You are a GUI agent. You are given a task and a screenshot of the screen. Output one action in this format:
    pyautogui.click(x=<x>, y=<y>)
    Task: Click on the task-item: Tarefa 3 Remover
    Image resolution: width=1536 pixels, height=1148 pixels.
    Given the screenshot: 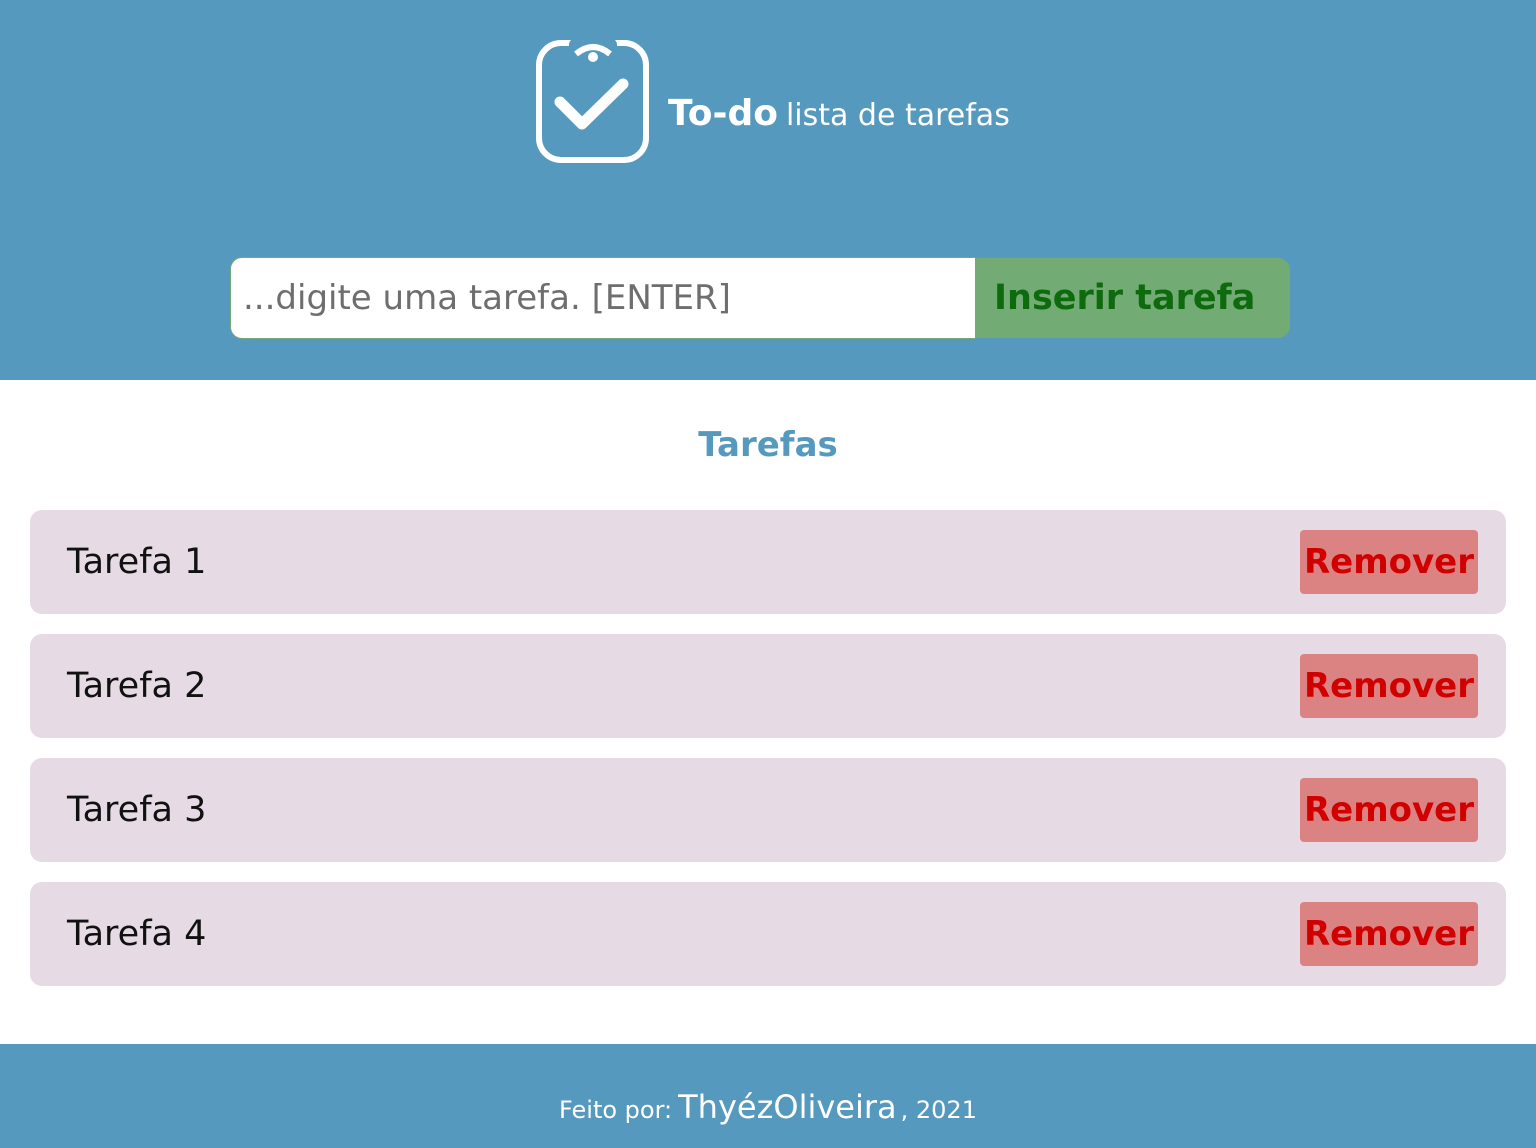 What is the action you would take?
    pyautogui.click(x=768, y=810)
    